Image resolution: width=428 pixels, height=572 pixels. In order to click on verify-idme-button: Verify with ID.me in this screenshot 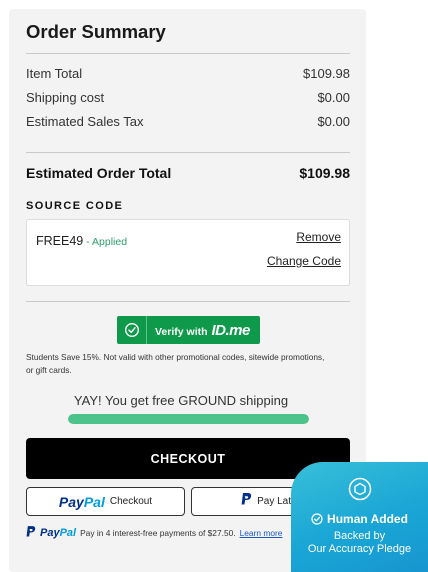, I will do `click(188, 330)`.